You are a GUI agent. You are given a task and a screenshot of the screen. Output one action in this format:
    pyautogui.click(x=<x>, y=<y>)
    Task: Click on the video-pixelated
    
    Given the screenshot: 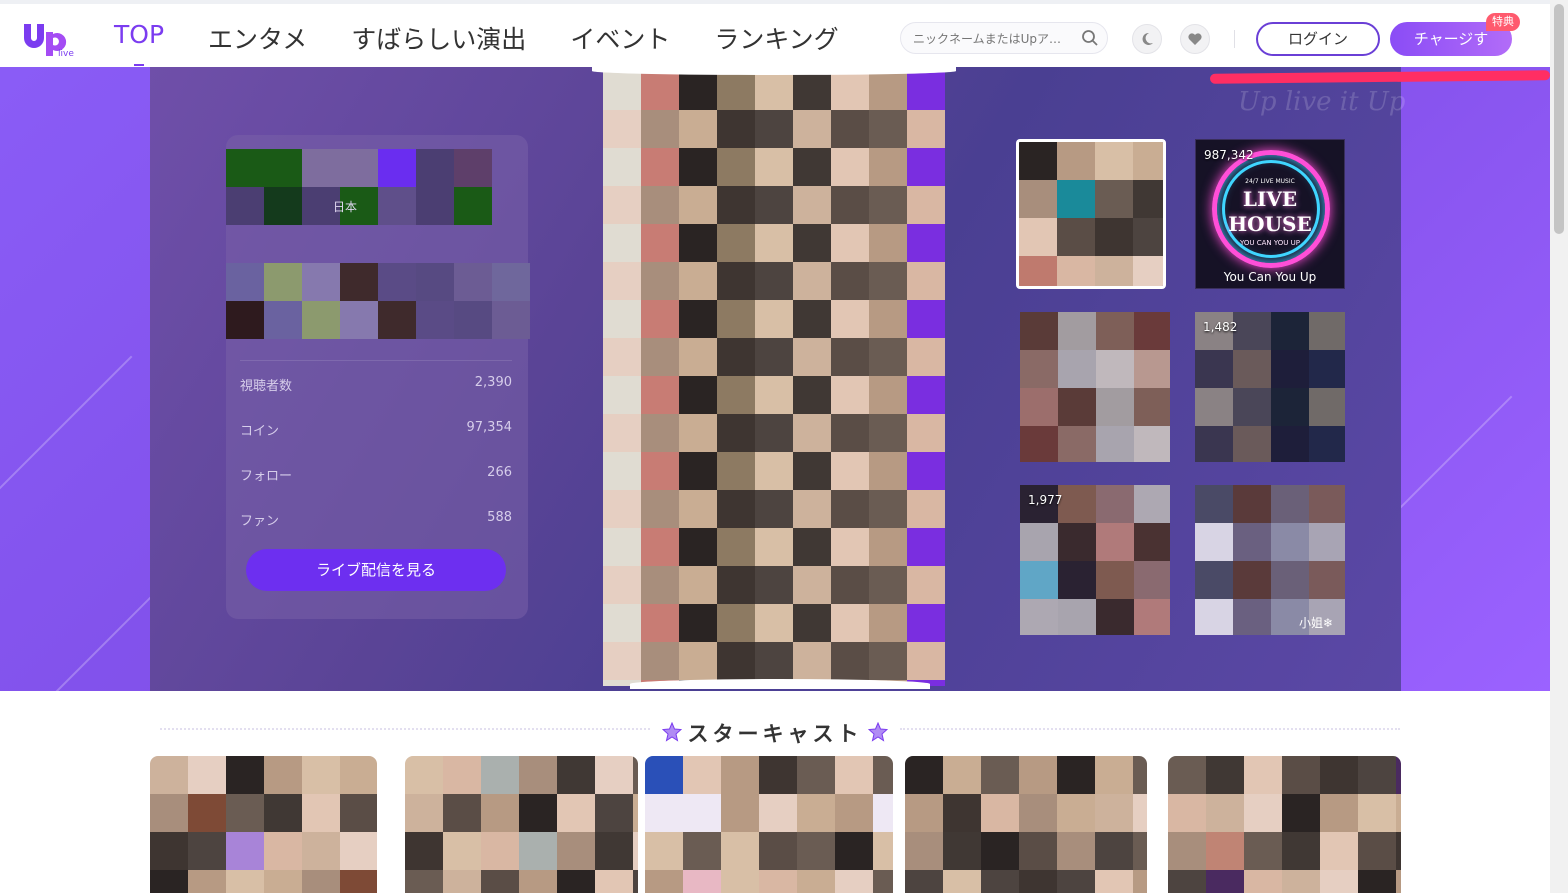 What is the action you would take?
    pyautogui.click(x=774, y=379)
    